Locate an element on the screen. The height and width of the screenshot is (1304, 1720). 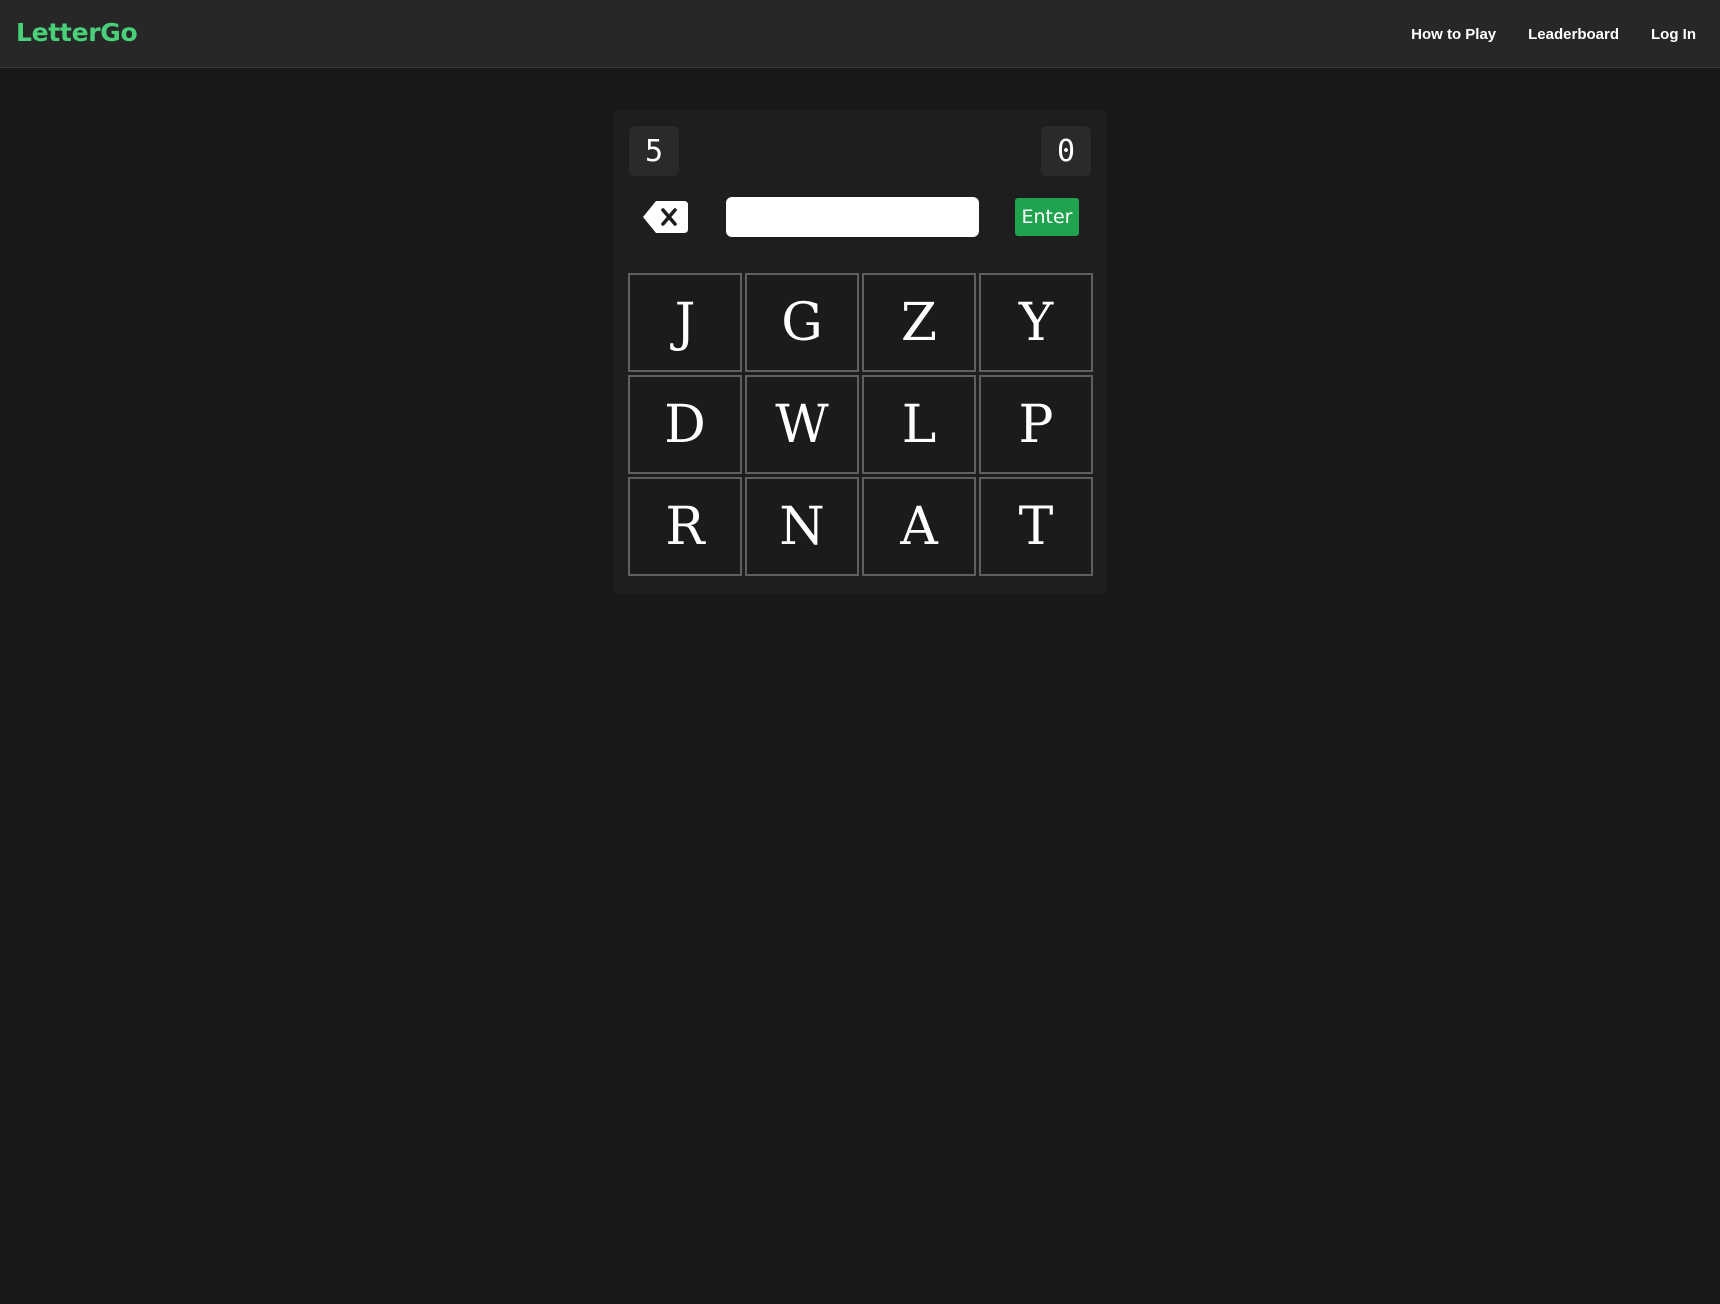
enter-button: Enter is located at coordinates (1047, 217).